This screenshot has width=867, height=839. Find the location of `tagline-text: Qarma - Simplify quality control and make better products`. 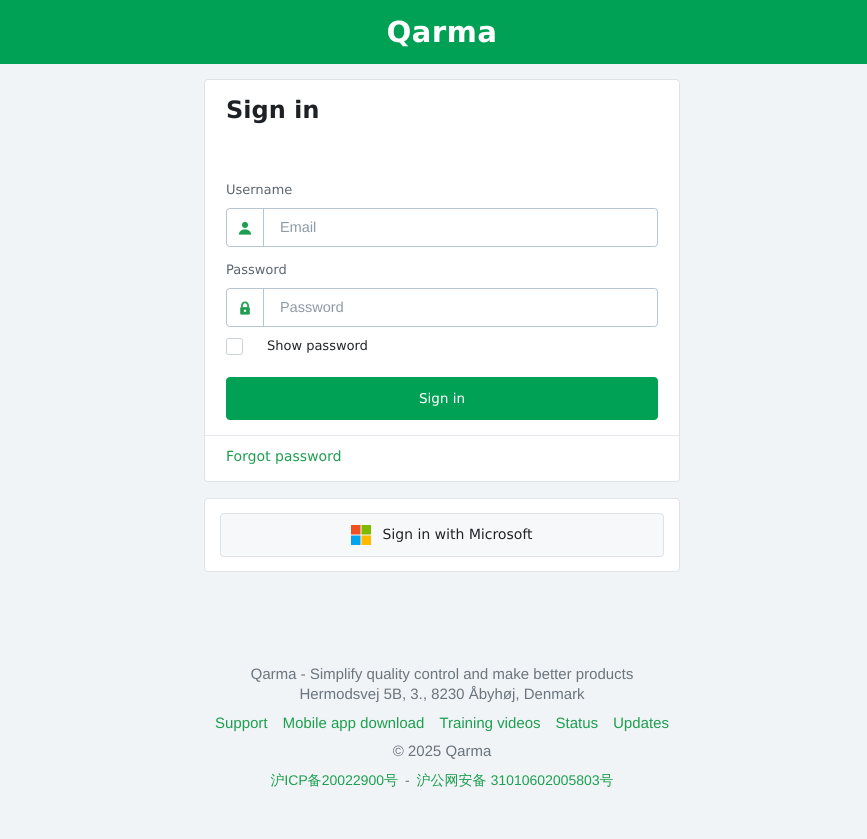

tagline-text: Qarma - Simplify quality control and make better products is located at coordinates (442, 675).